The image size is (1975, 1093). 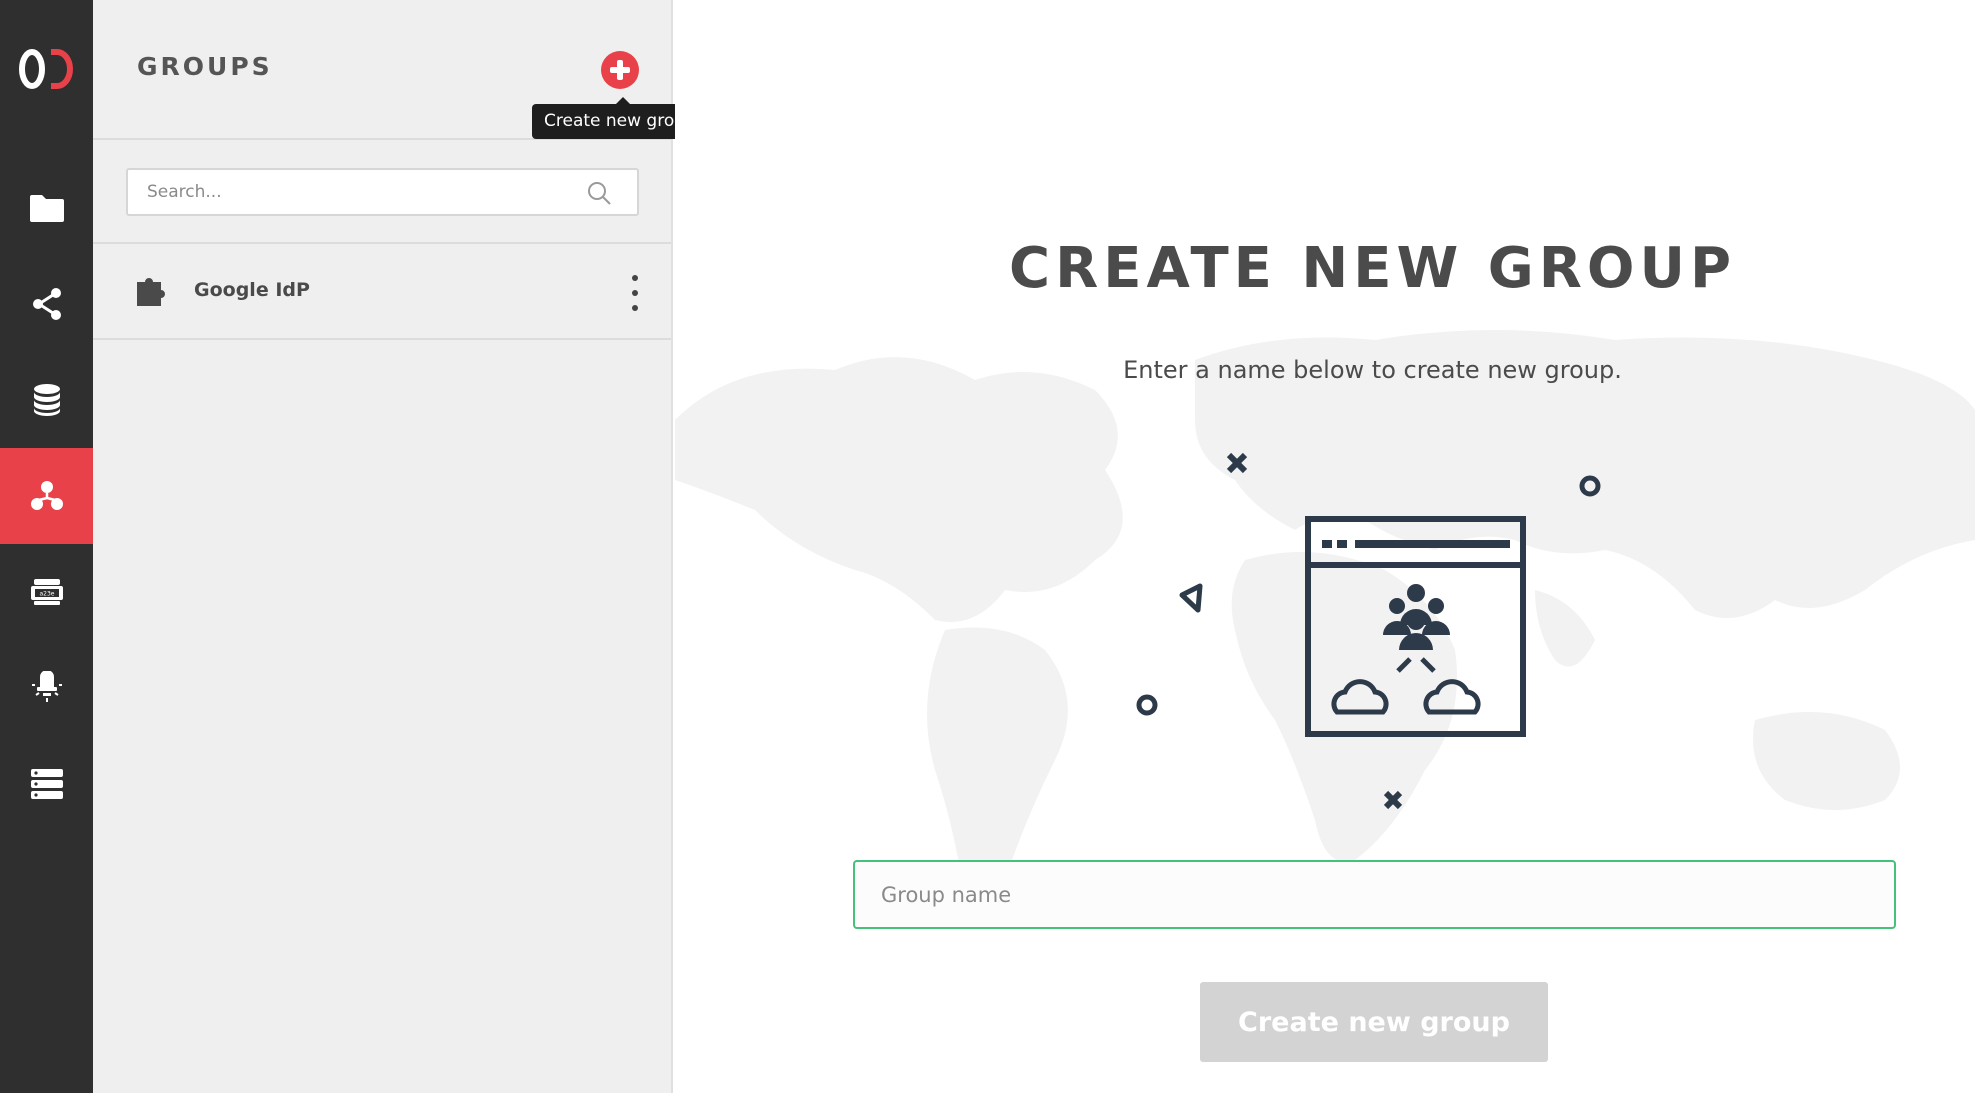 I want to click on group-list-item: Google IdP, so click(x=382, y=292).